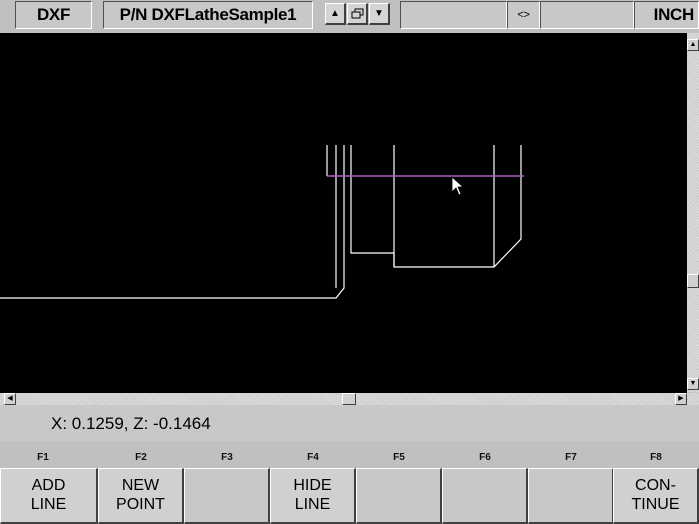  I want to click on add-line-button: ADD LINE, so click(49, 496).